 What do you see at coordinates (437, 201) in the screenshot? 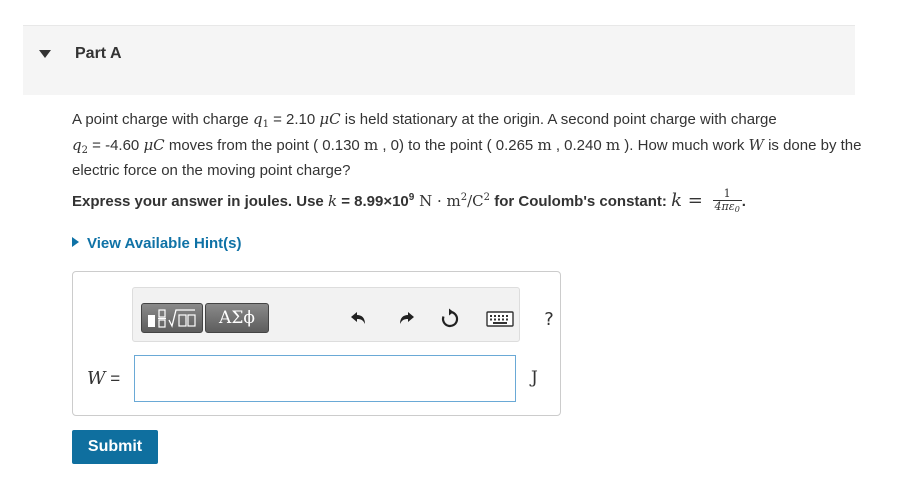
I see `unit-newton-meter: N · m` at bounding box center [437, 201].